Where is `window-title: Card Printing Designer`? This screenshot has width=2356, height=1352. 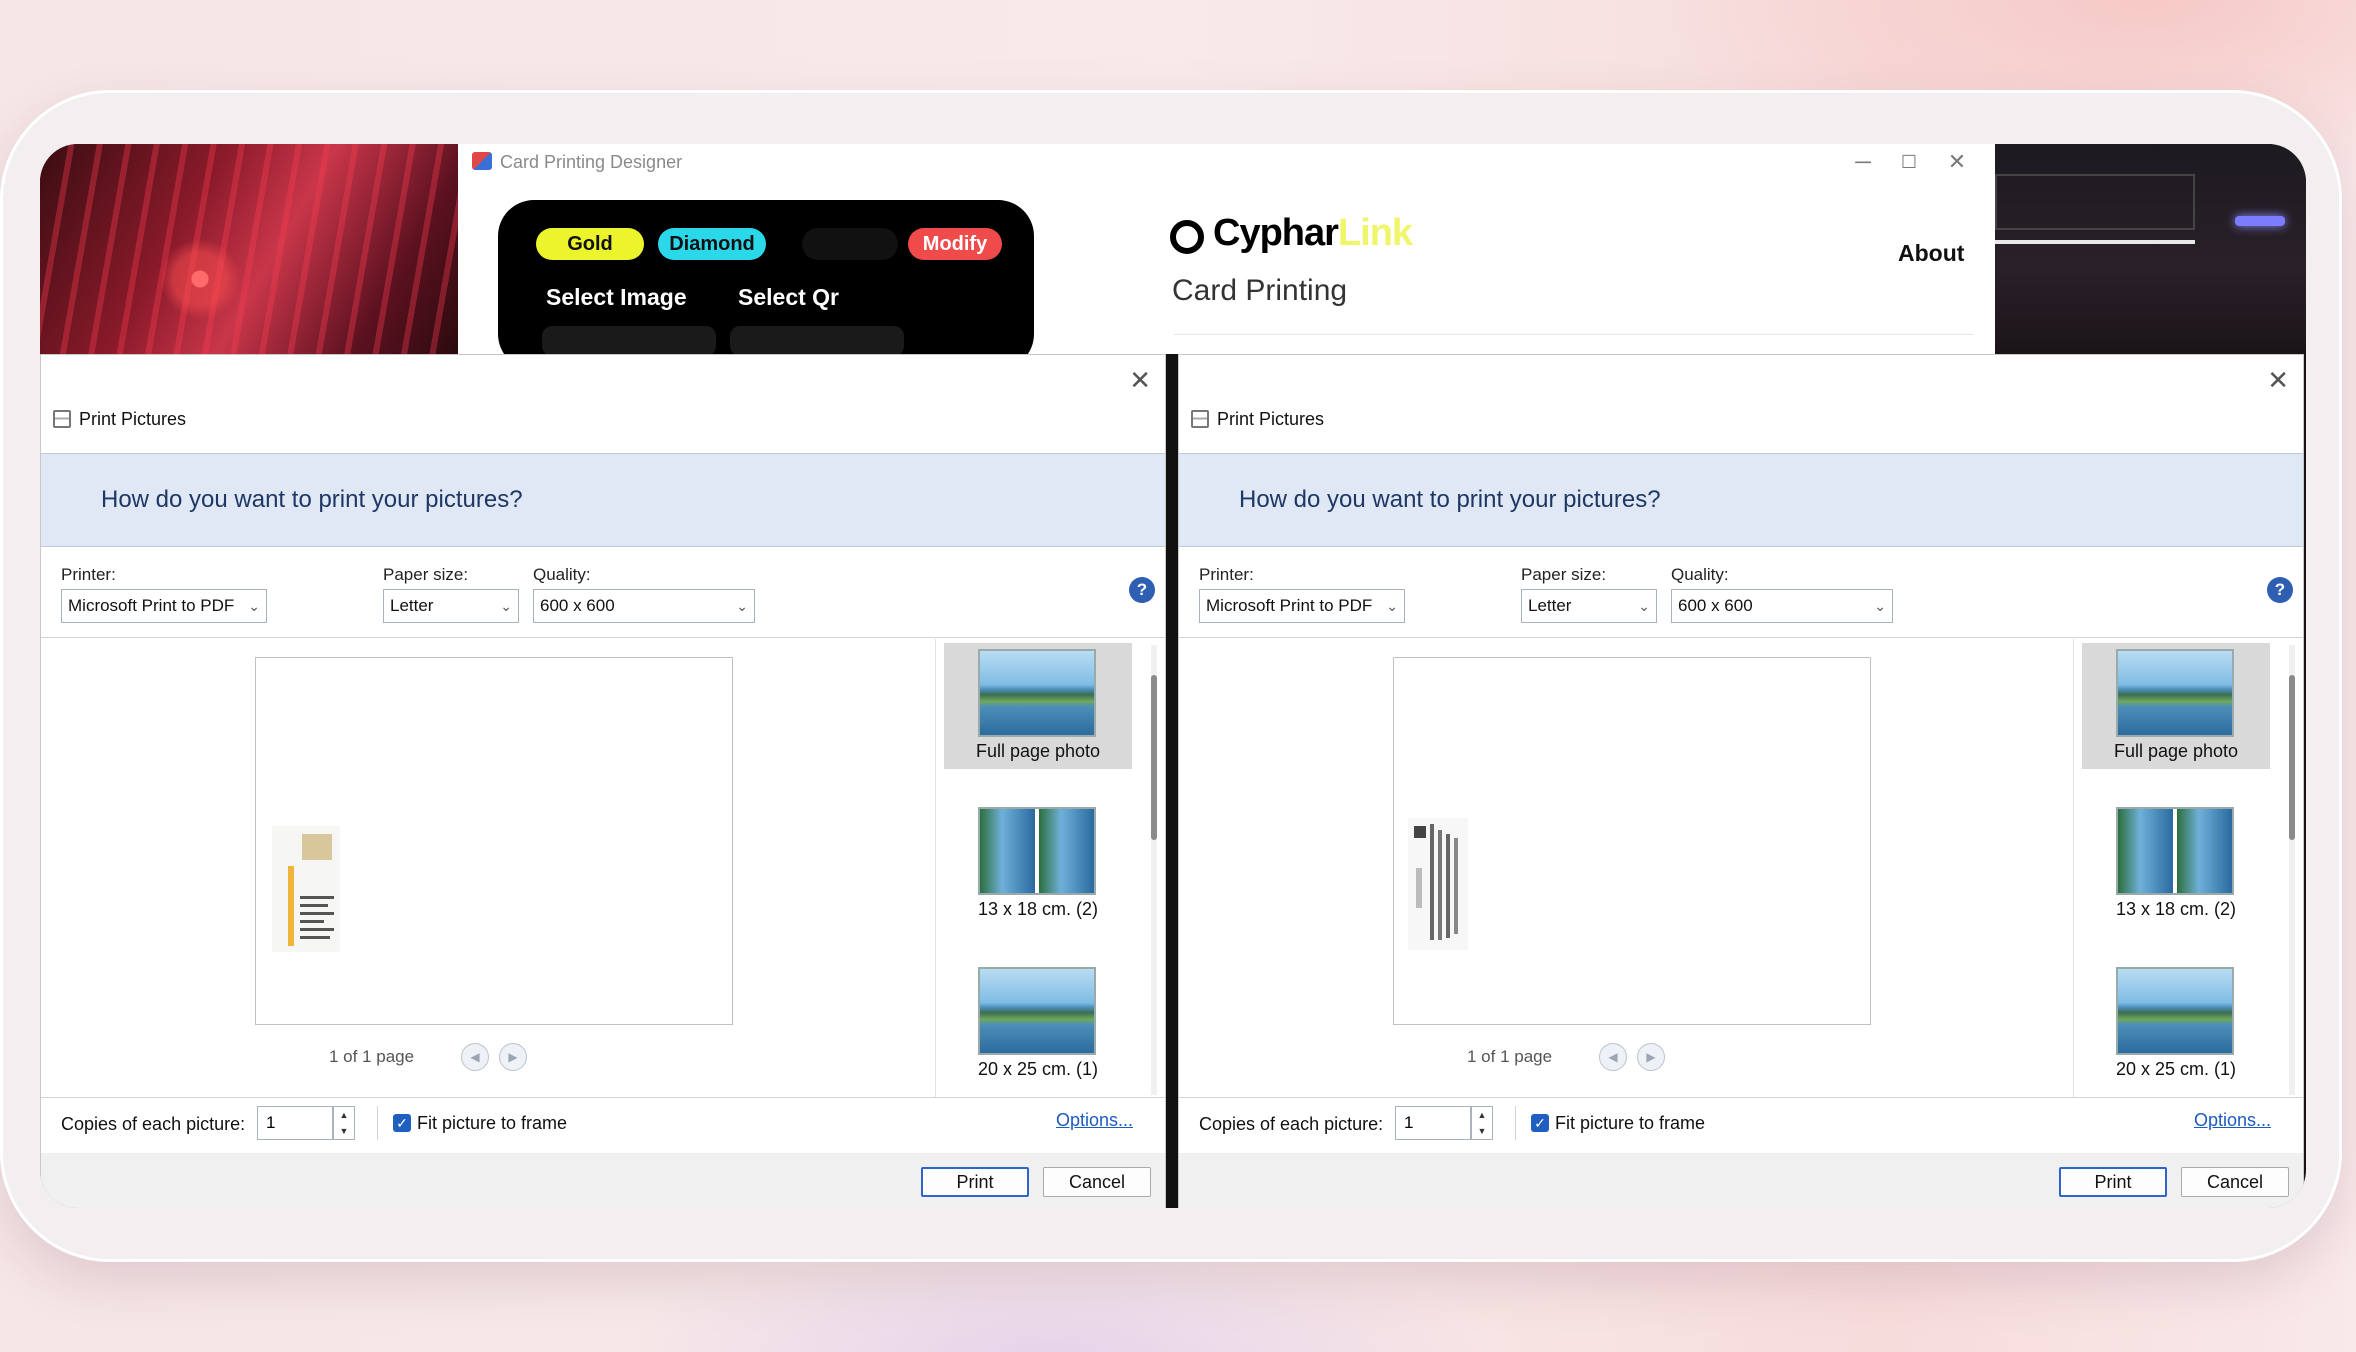
window-title: Card Printing Designer is located at coordinates (591, 162).